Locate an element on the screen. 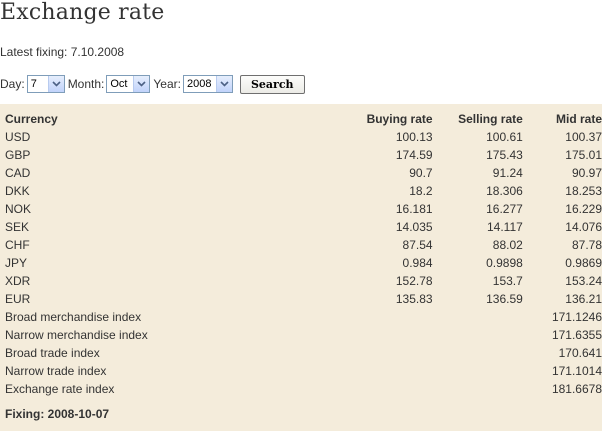 The height and width of the screenshot is (431, 602). buying-rate: 14.035 is located at coordinates (414, 227).